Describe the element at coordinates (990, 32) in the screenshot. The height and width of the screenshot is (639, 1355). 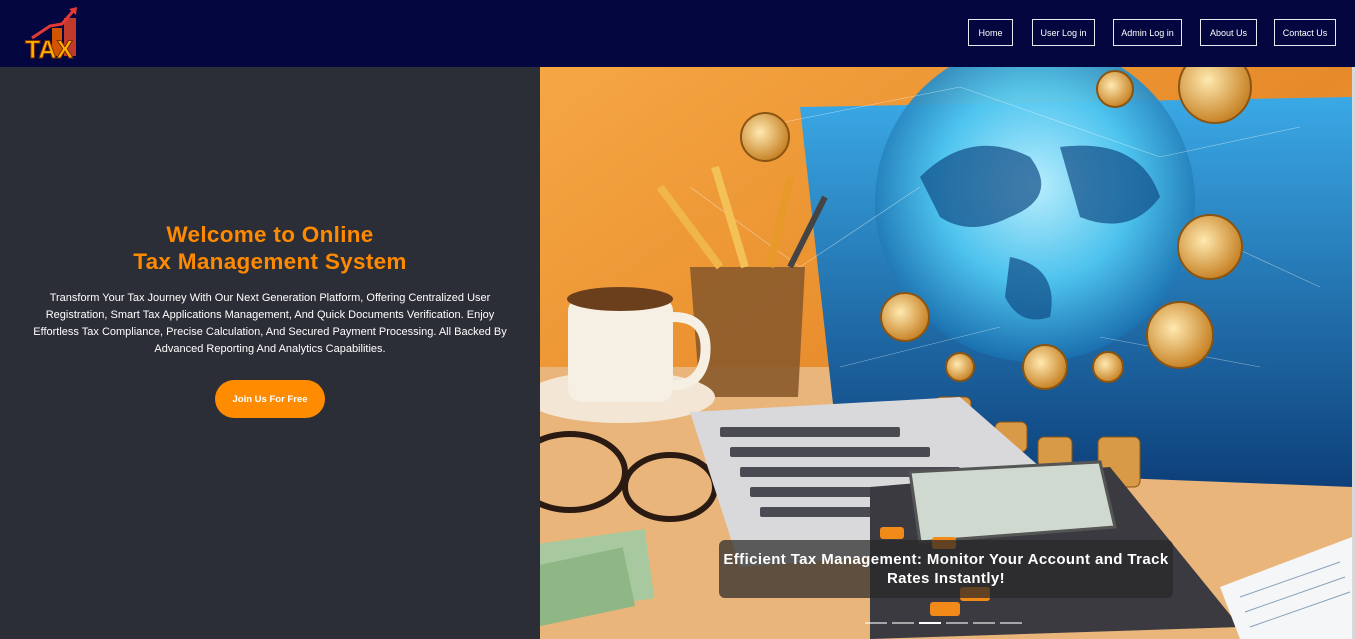
I see `nav-home-button: Home` at that location.